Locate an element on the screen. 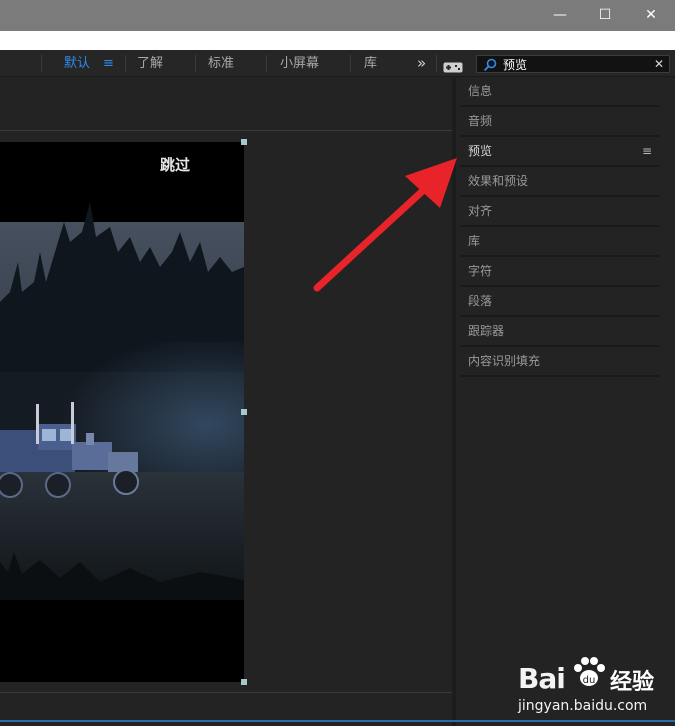 This screenshot has height=726, width=675. annotation-arrow is located at coordinates (385, 225).